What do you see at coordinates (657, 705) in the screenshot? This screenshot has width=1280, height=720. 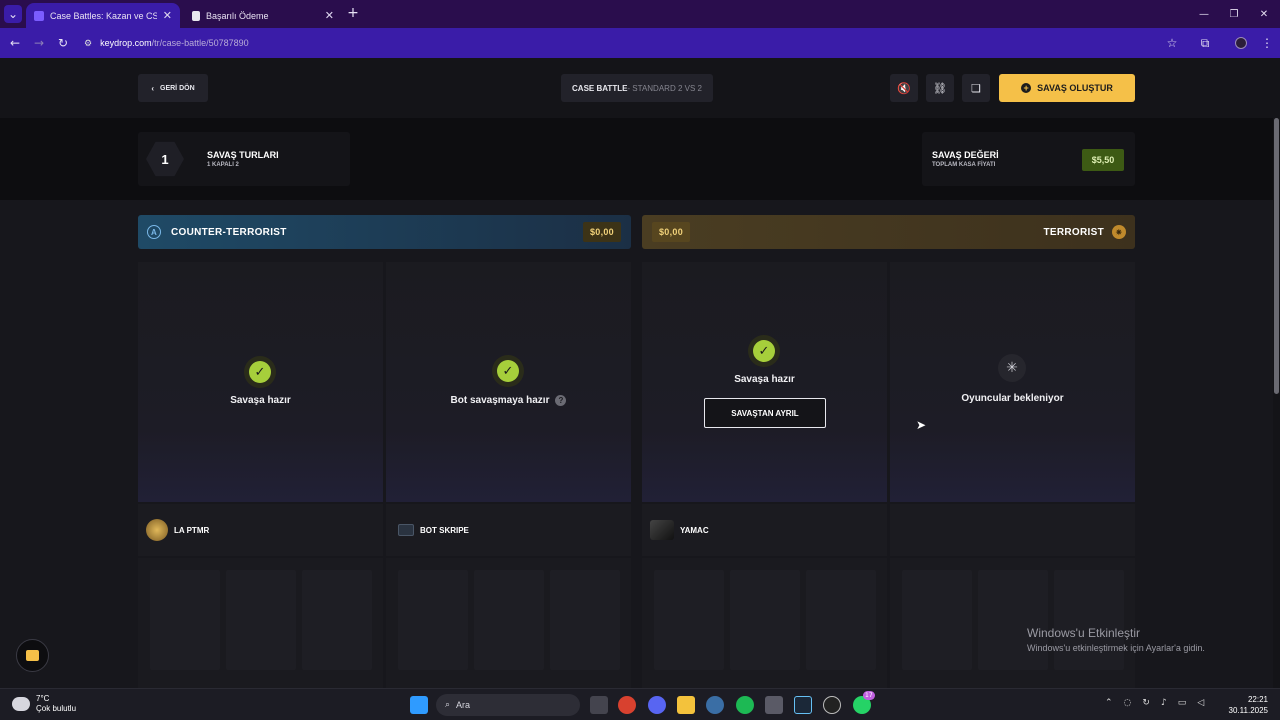 I see `discord-icon` at bounding box center [657, 705].